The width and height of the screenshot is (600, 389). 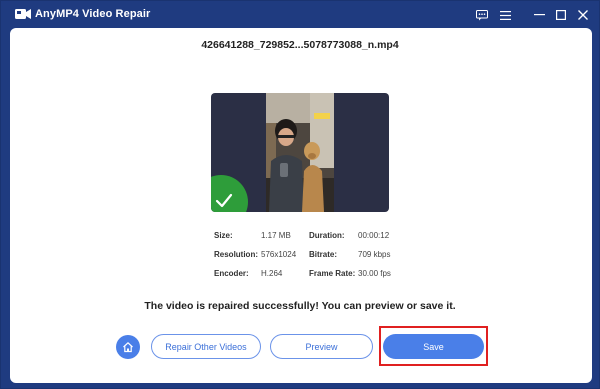 I want to click on menu-icon, so click(x=505, y=15).